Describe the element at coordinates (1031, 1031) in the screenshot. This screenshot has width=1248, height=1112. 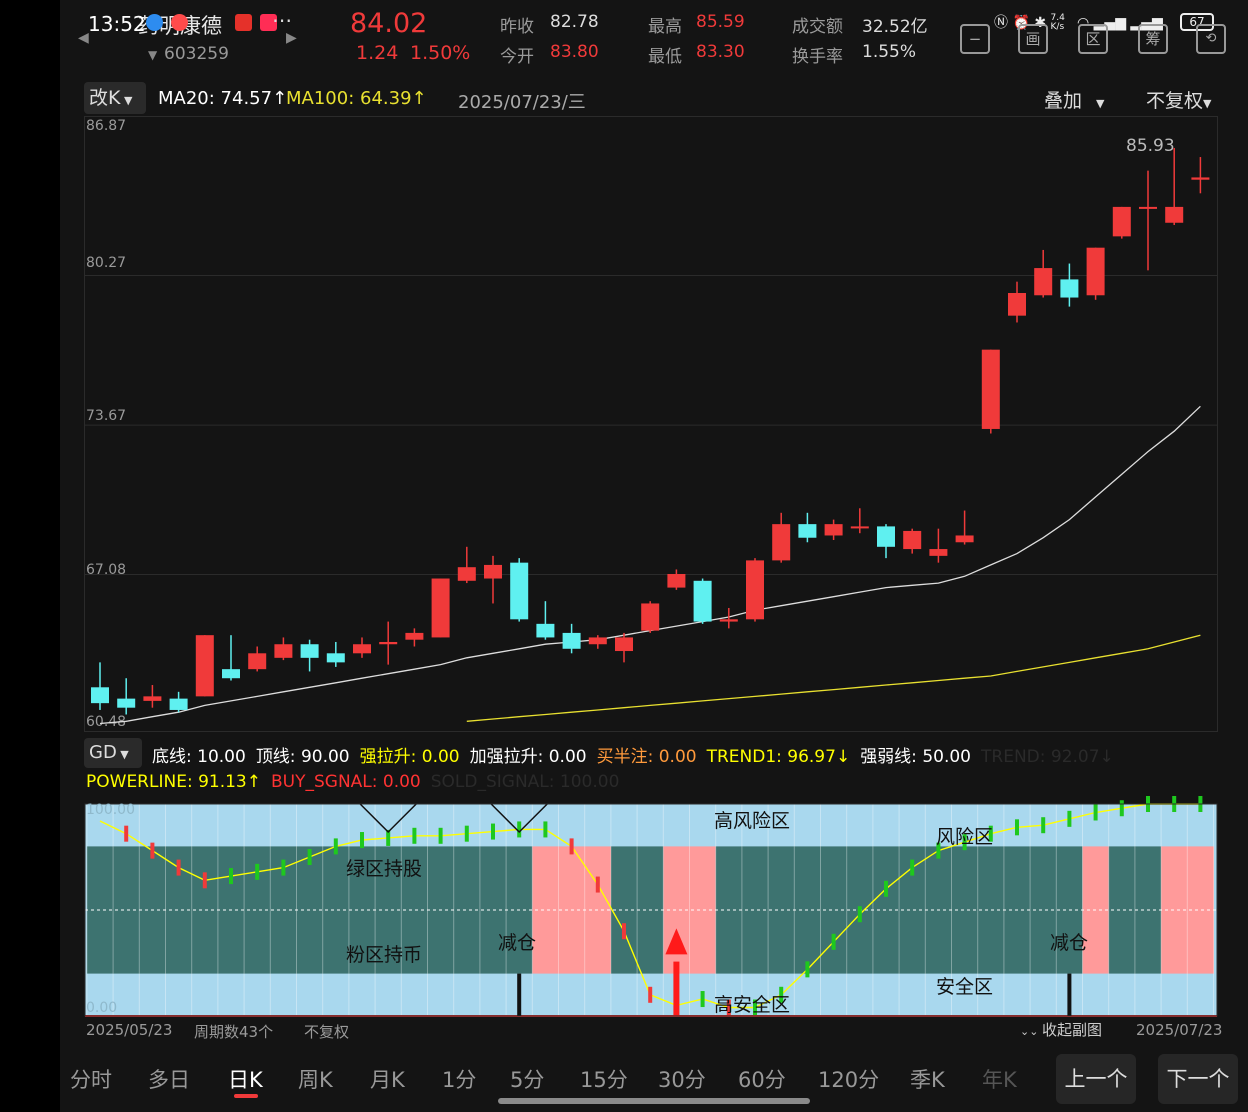
I see `collapse-icon: ⌄⌄` at that location.